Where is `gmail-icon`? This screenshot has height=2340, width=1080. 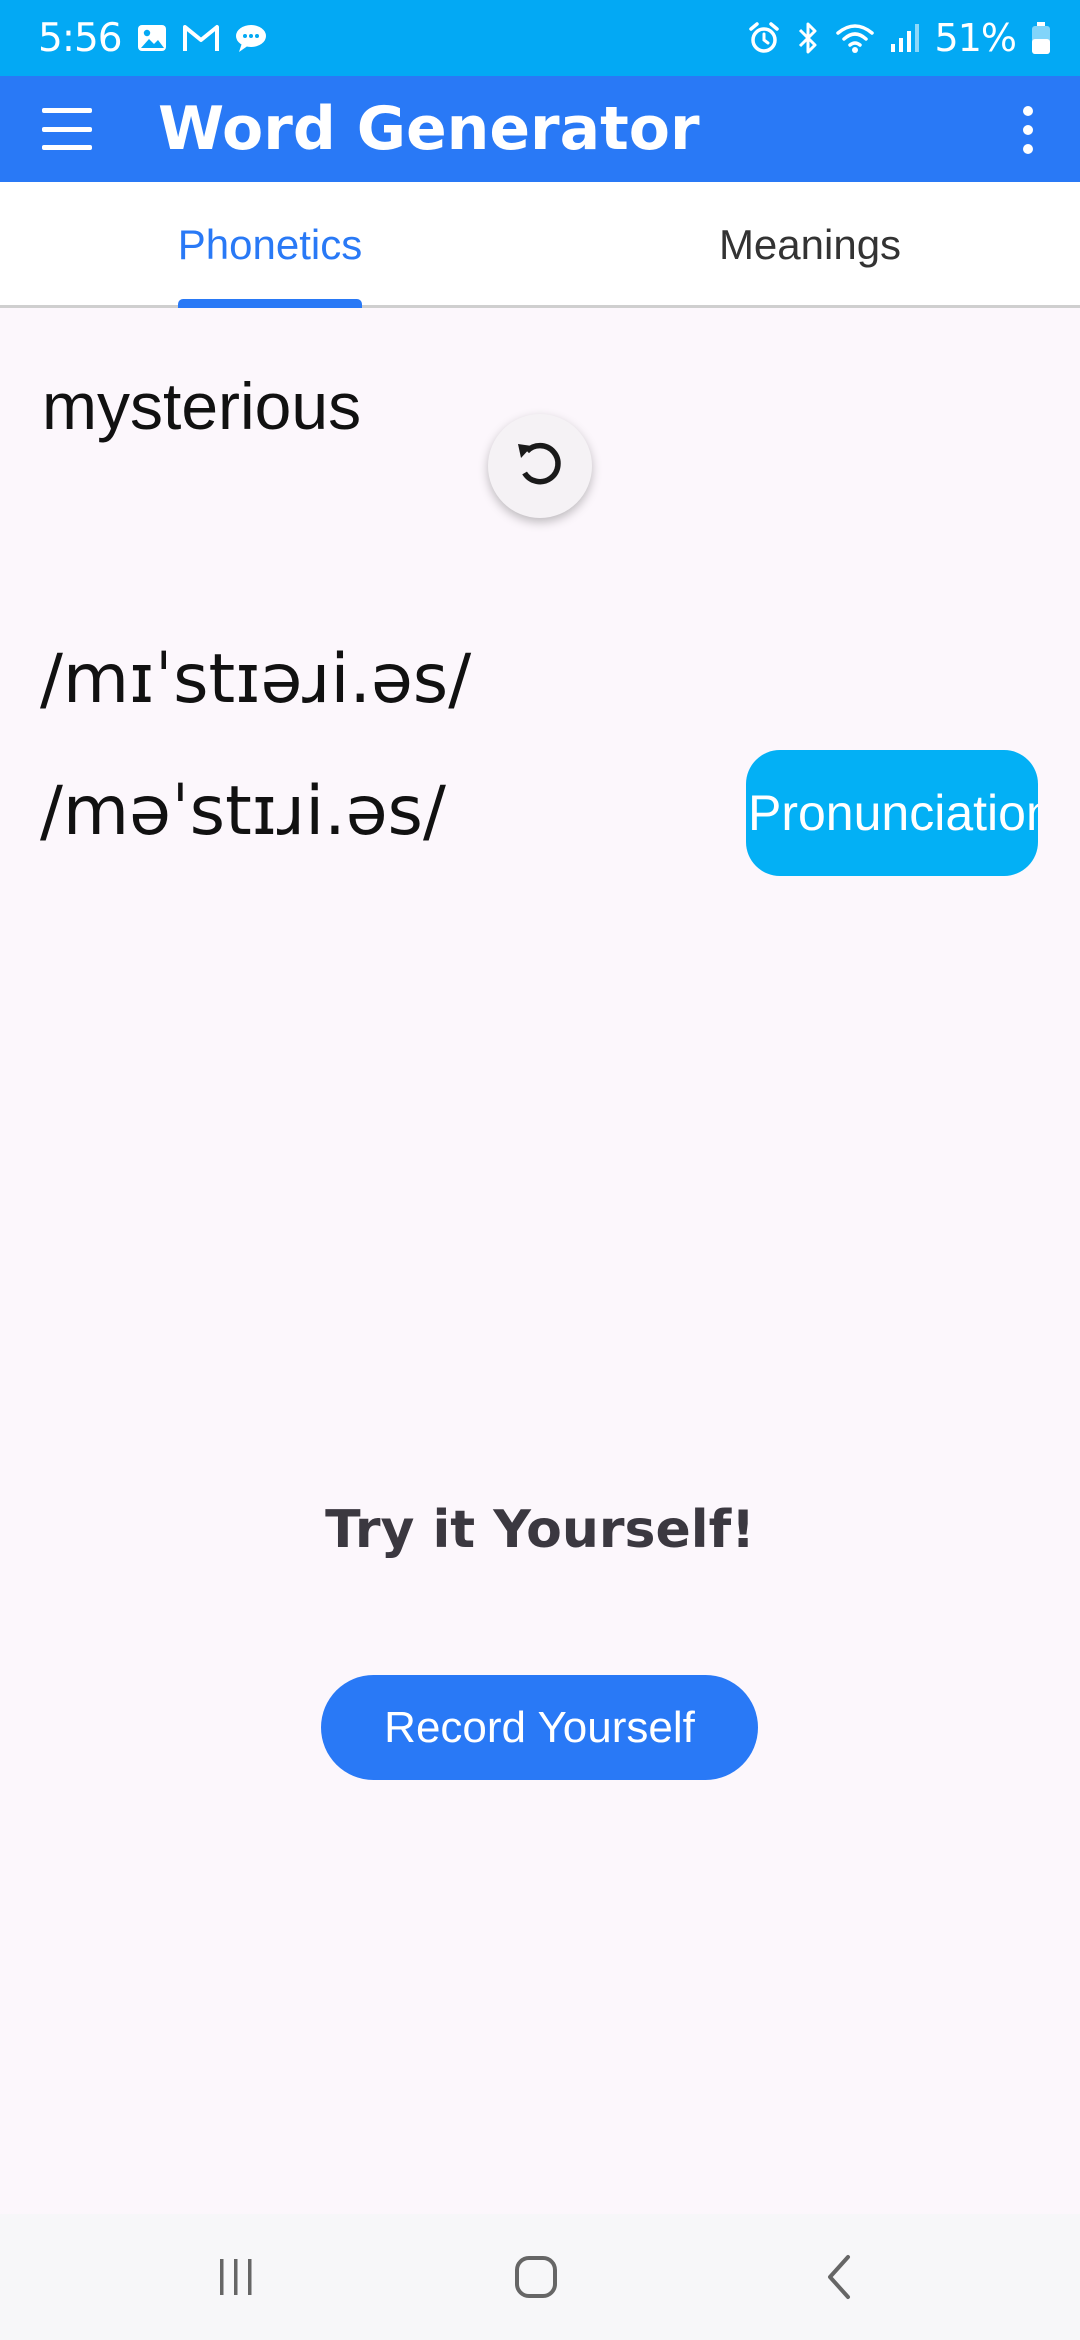 gmail-icon is located at coordinates (201, 38).